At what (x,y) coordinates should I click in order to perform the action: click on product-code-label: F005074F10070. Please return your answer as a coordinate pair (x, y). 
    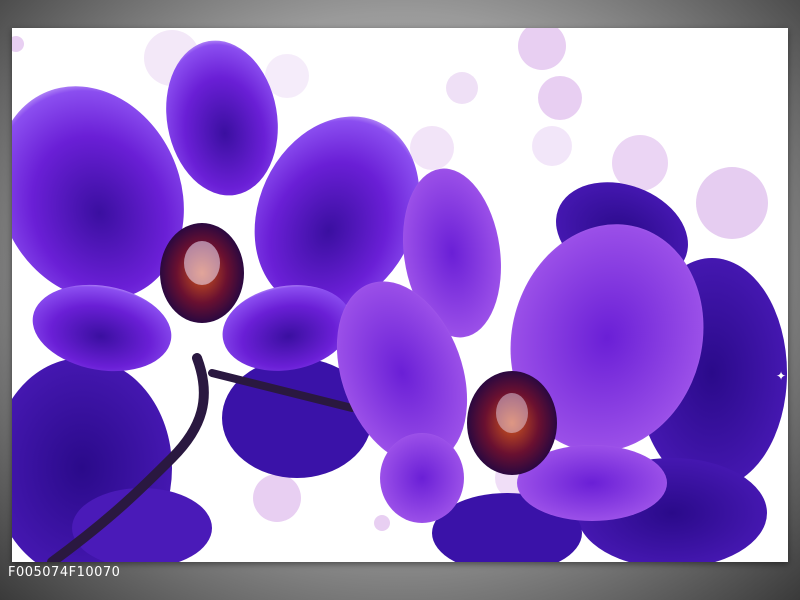
    Looking at the image, I should click on (64, 572).